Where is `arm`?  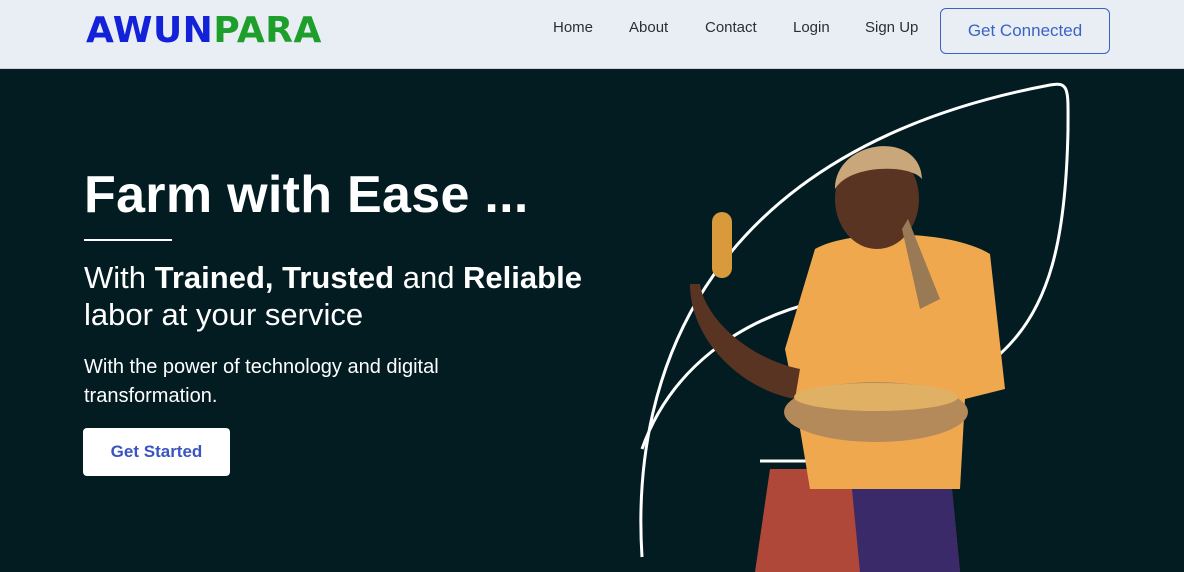
arm is located at coordinates (745, 341).